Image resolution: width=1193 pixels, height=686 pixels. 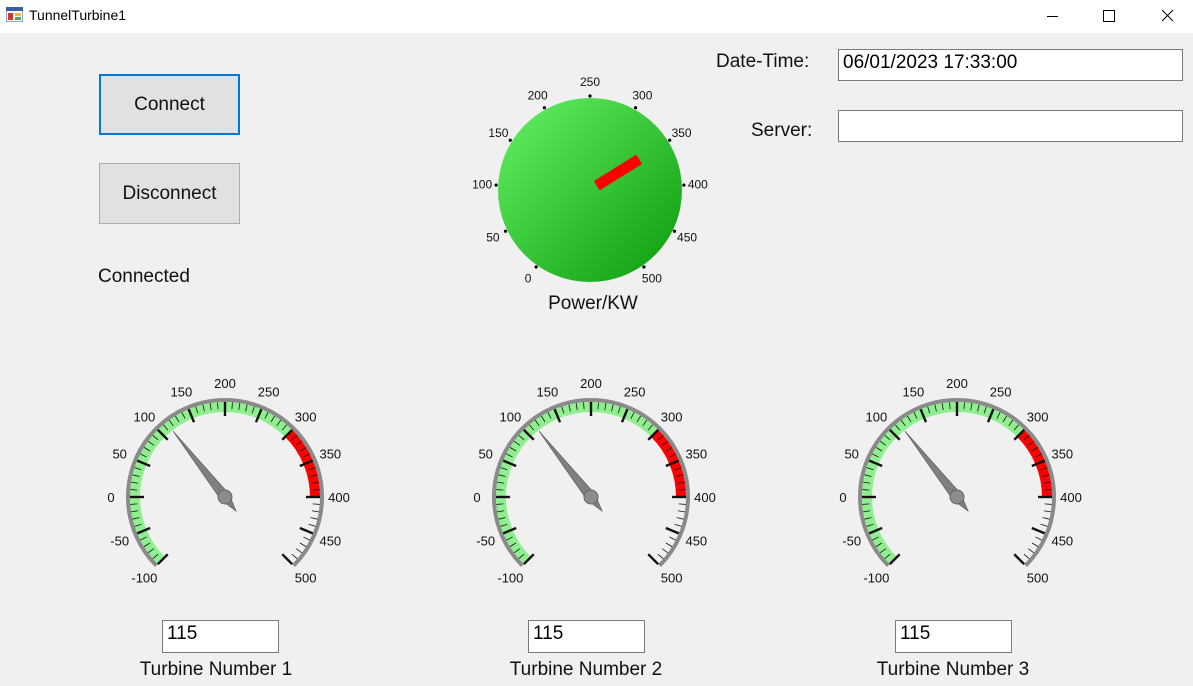 What do you see at coordinates (538, 96) in the screenshot?
I see `power-gauge-tick-label: 200` at bounding box center [538, 96].